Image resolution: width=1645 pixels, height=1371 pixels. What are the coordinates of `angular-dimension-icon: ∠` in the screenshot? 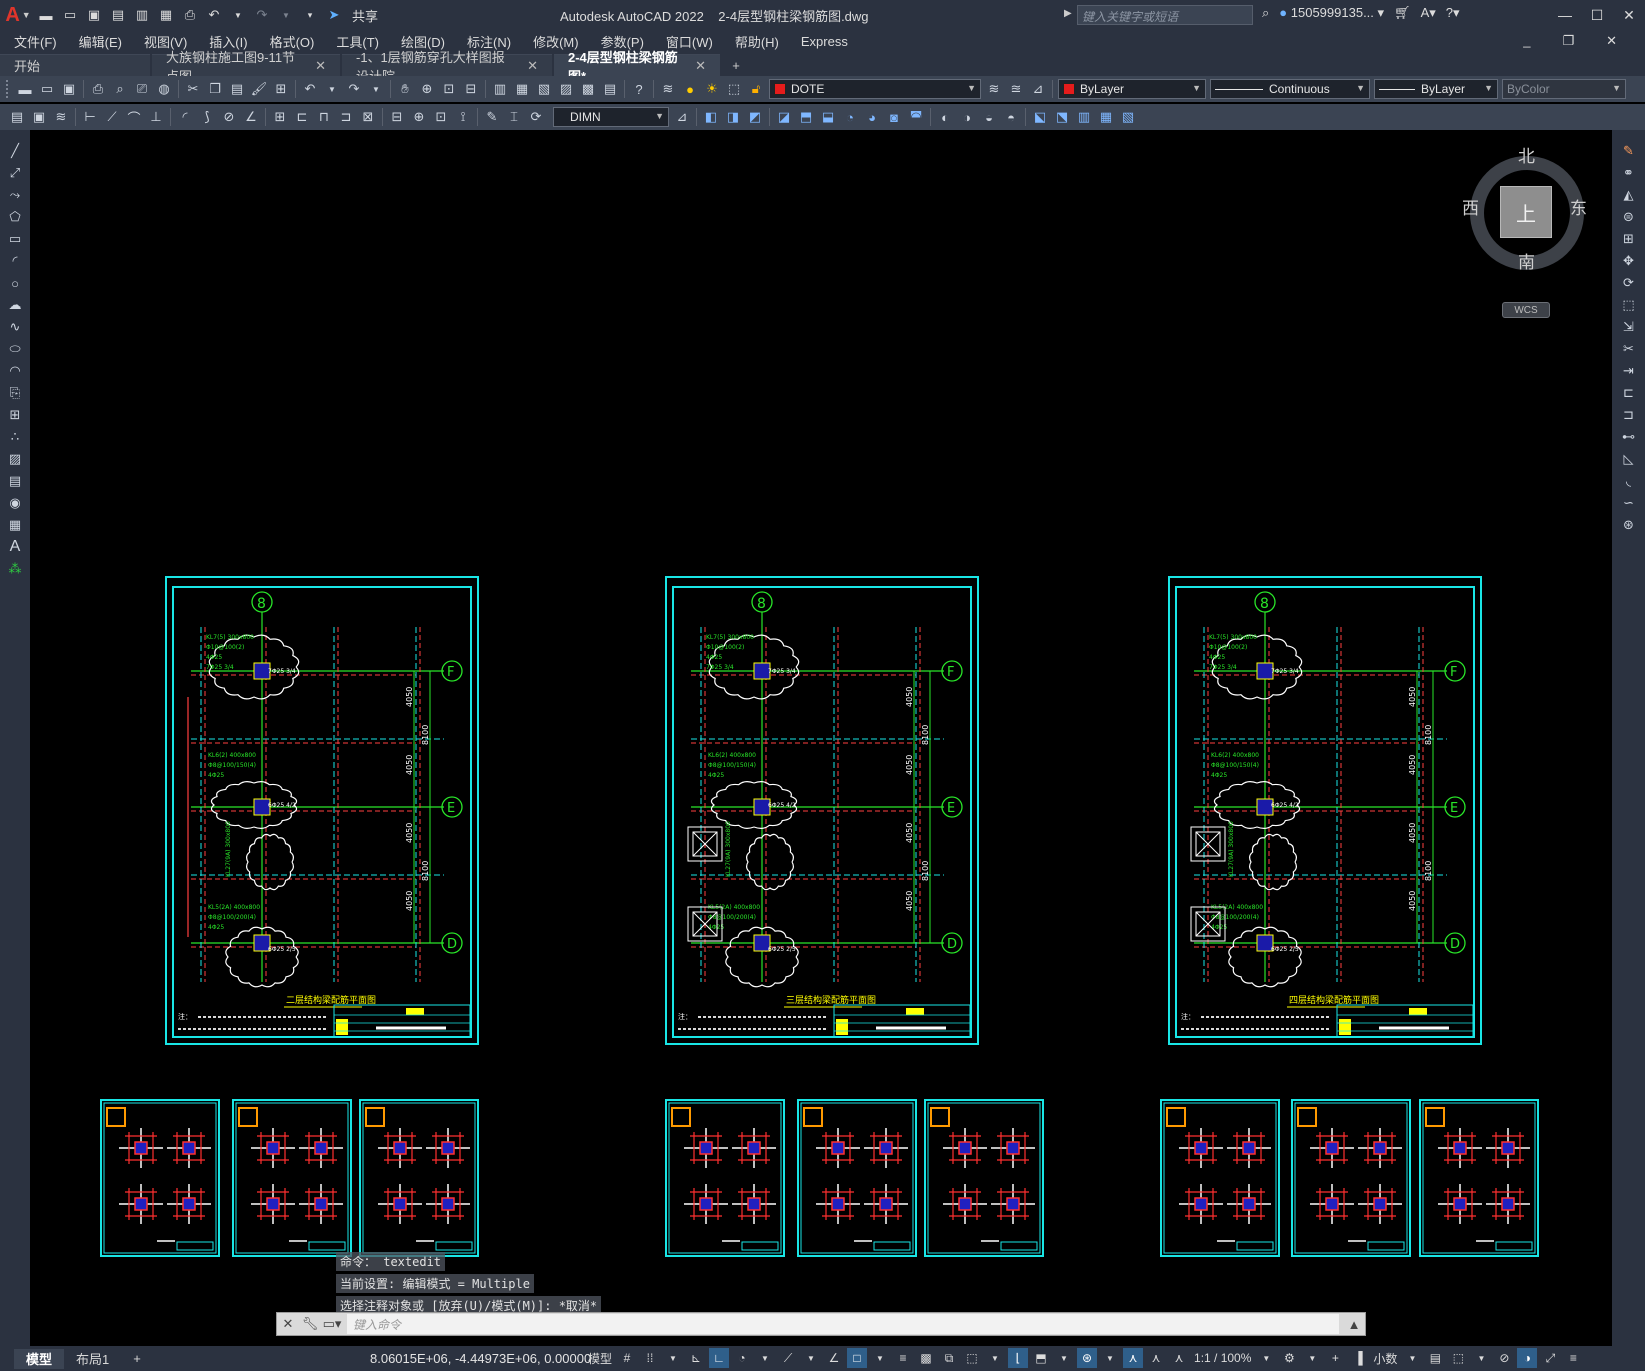 It's located at (251, 117).